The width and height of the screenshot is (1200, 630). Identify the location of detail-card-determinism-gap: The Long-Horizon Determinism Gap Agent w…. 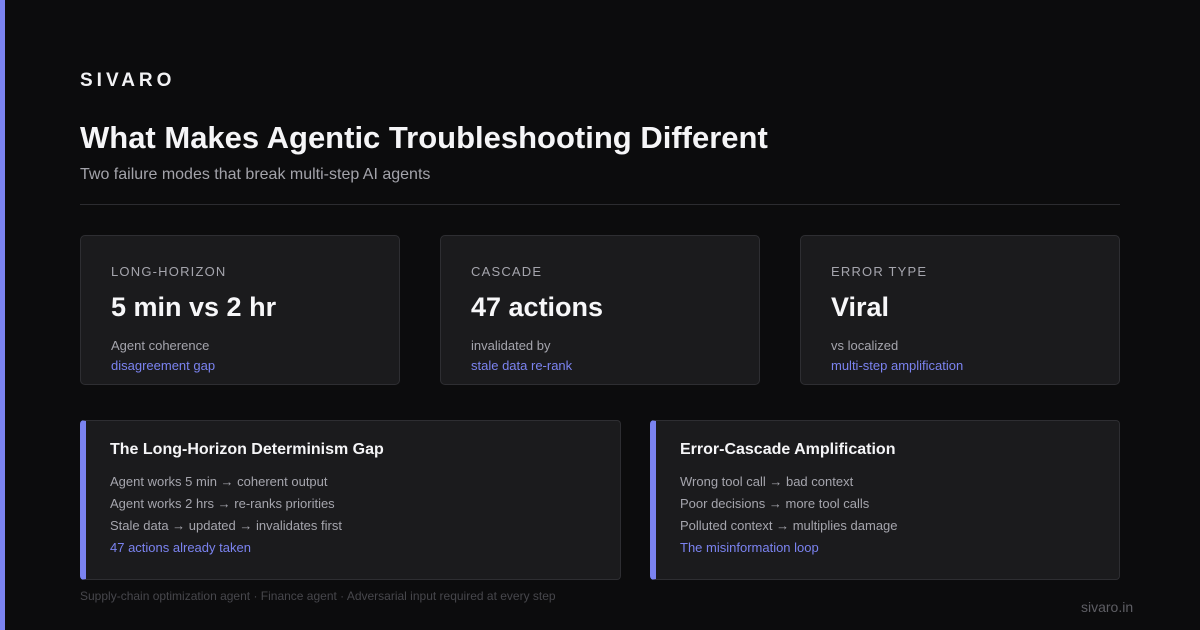
(350, 500).